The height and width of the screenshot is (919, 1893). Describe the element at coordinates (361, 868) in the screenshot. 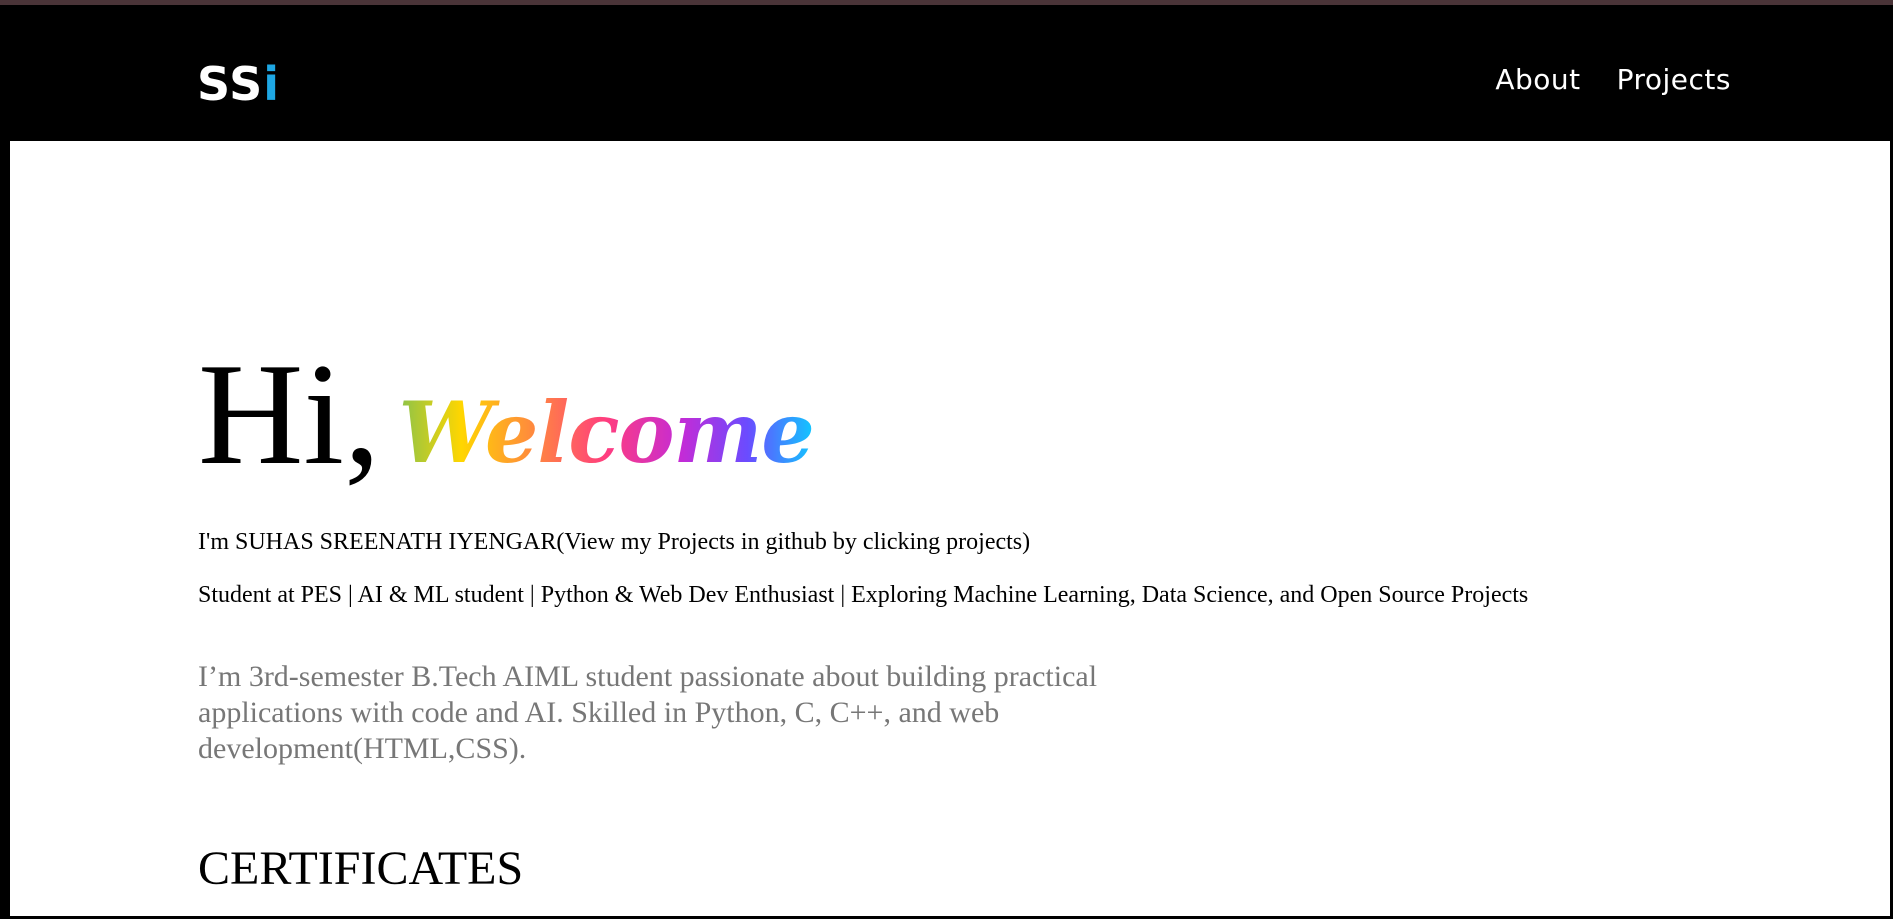

I see `certificates-heading: CERTIFICATES` at that location.